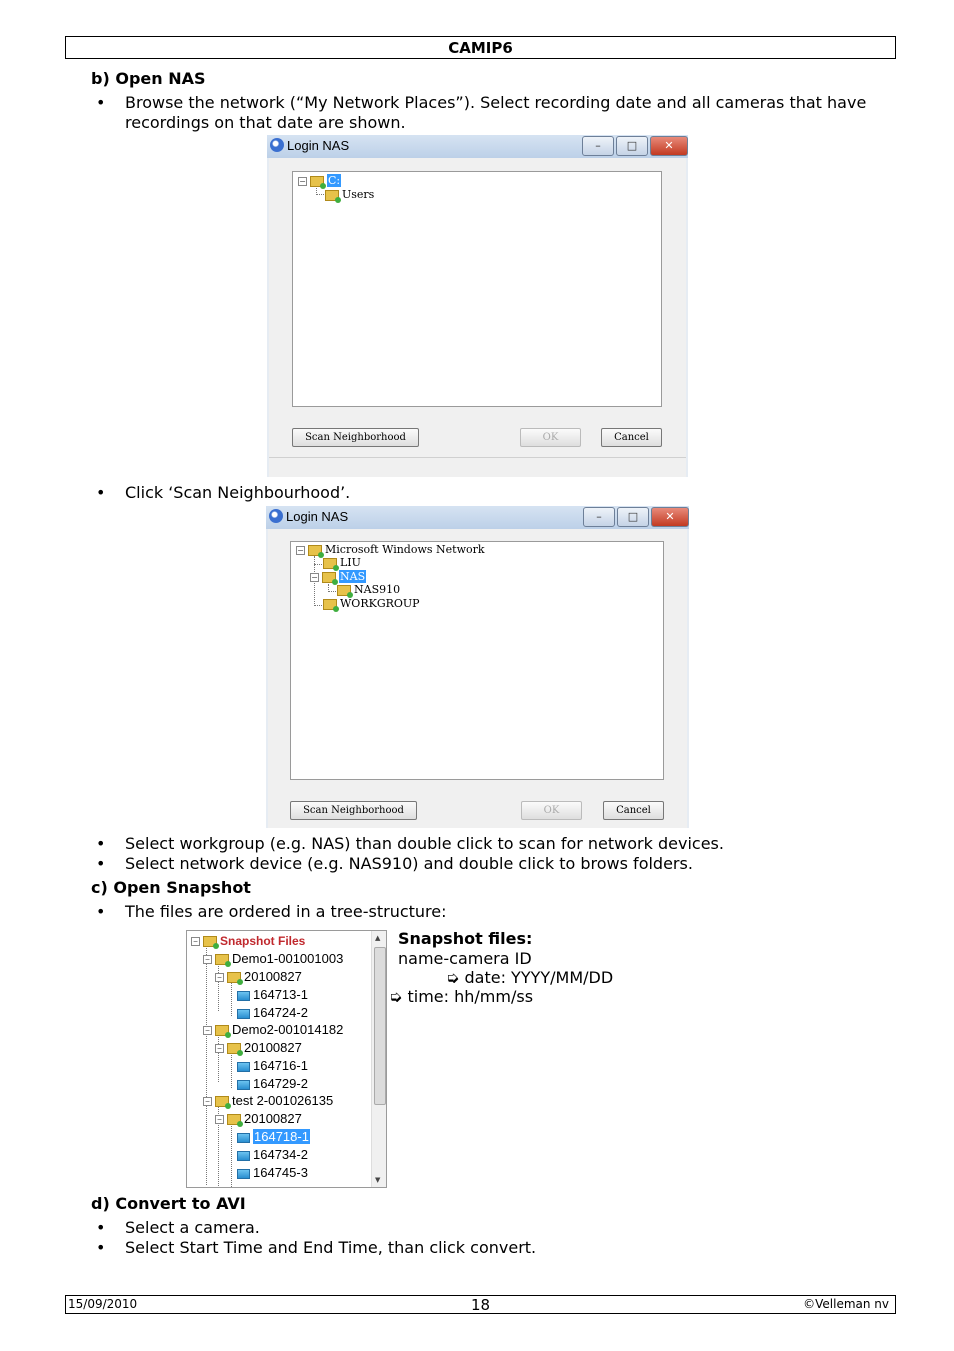 The width and height of the screenshot is (954, 1351). Describe the element at coordinates (477, 457) in the screenshot. I see `status-bar` at that location.